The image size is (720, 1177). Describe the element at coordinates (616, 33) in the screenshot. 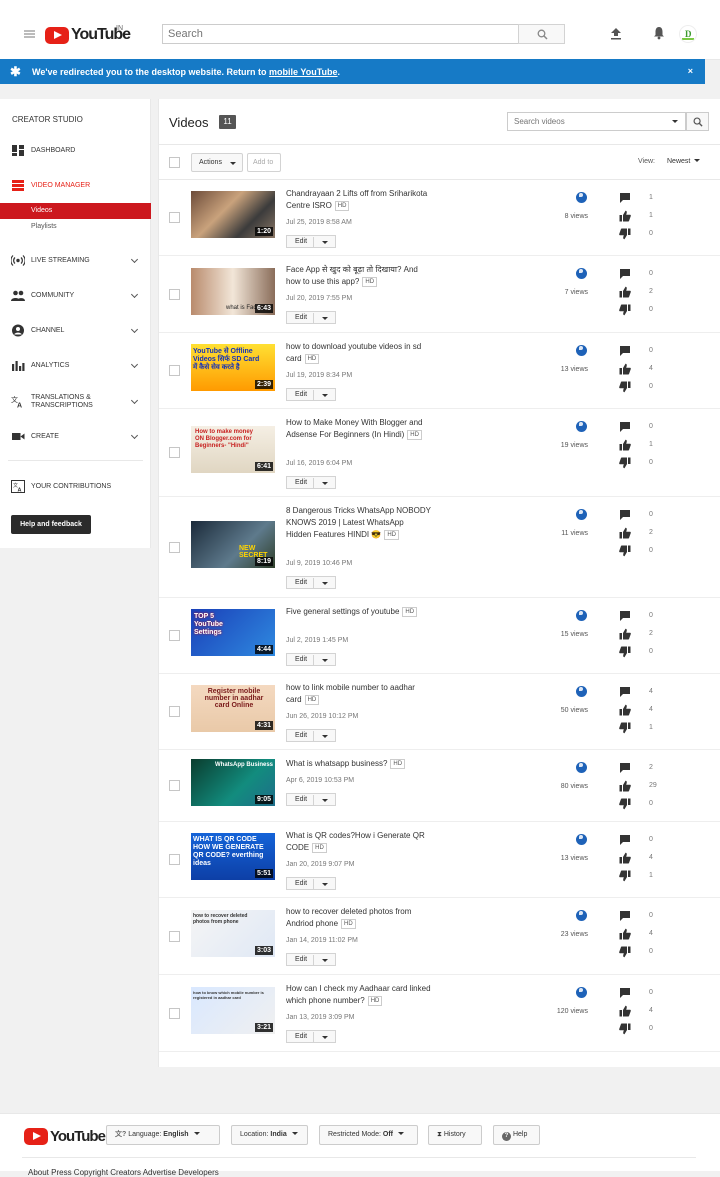

I see `upload-icon` at that location.